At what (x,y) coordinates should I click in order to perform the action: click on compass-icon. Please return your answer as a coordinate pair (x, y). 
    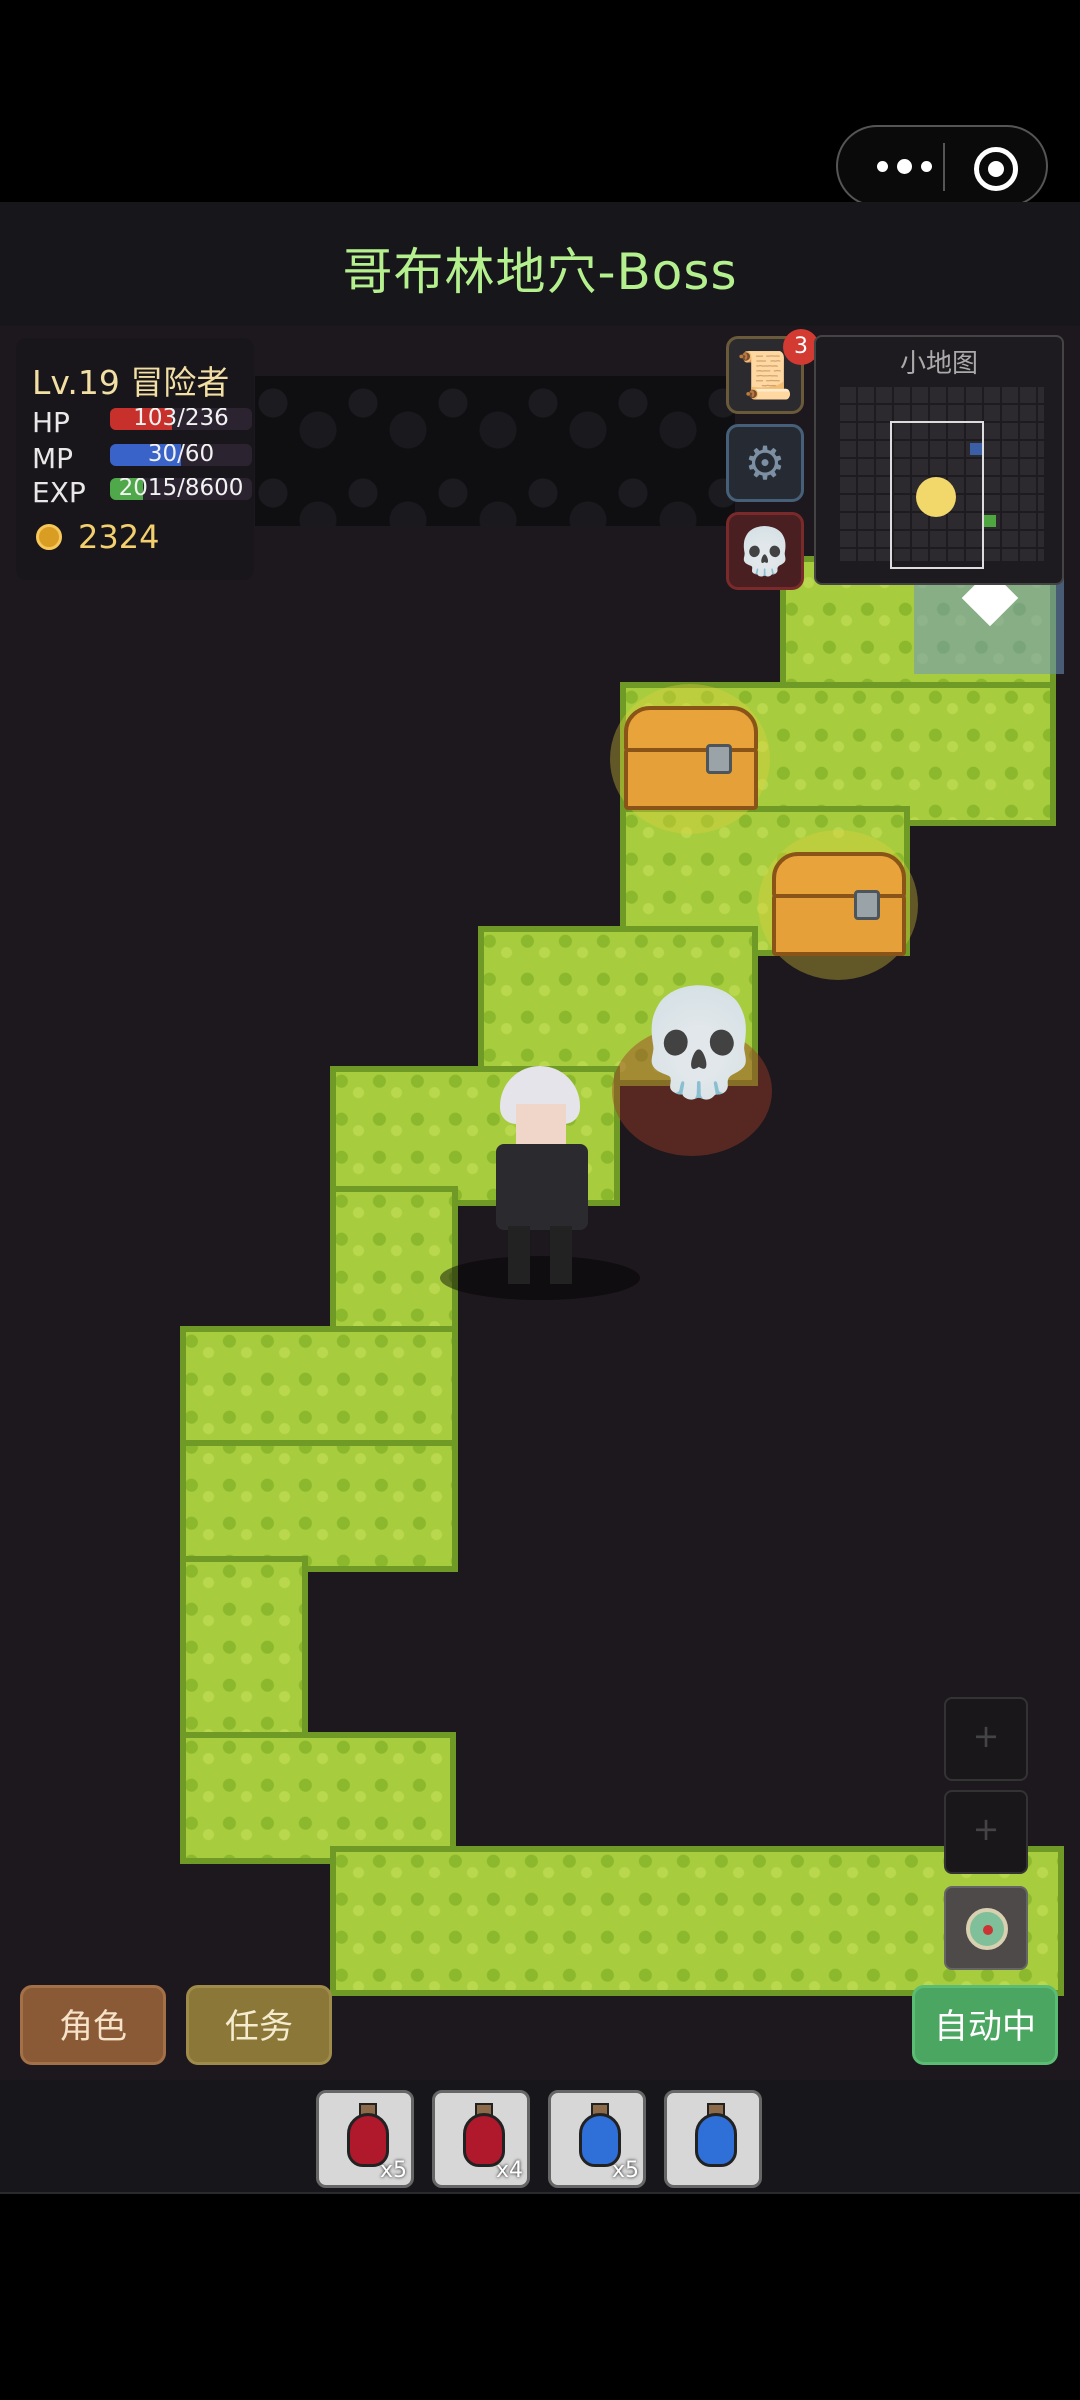
    Looking at the image, I should click on (987, 1929).